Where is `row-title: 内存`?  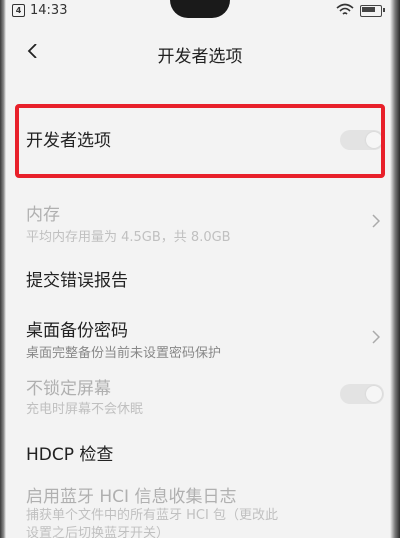
row-title: 内存 is located at coordinates (43, 215).